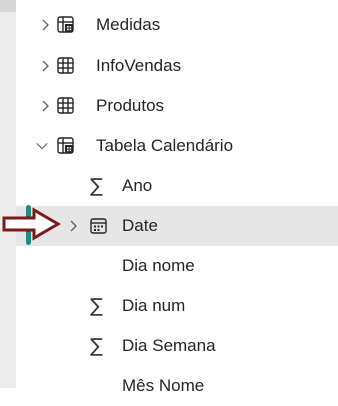  What do you see at coordinates (98, 226) in the screenshot?
I see `date-hierarchy-icon` at bounding box center [98, 226].